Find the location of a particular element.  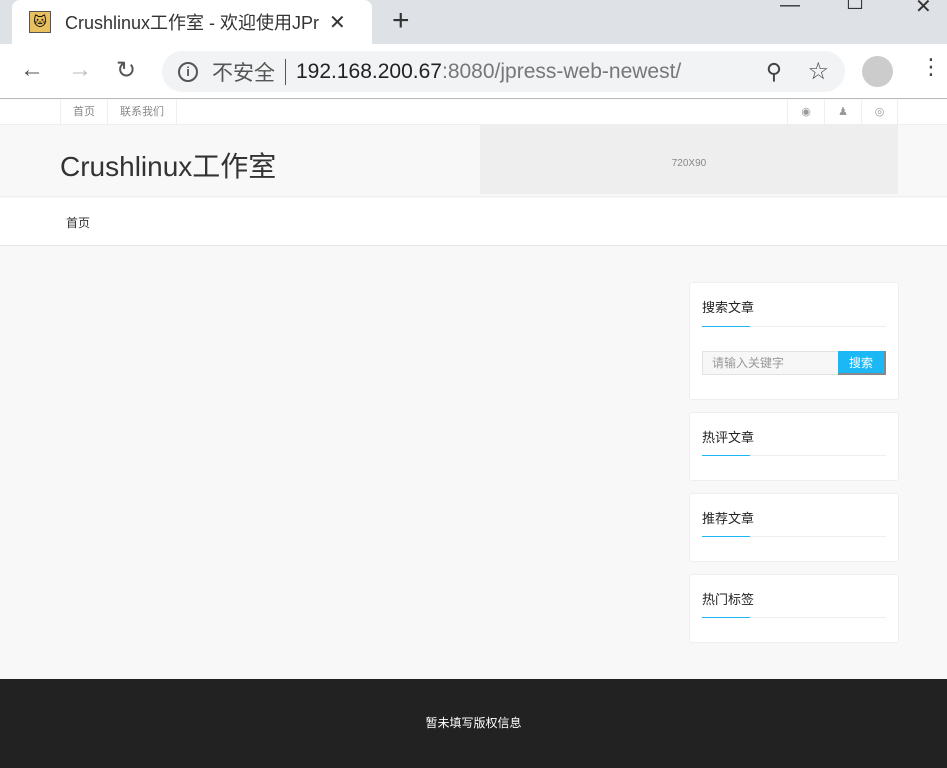

new-tab-icon: + is located at coordinates (401, 21).